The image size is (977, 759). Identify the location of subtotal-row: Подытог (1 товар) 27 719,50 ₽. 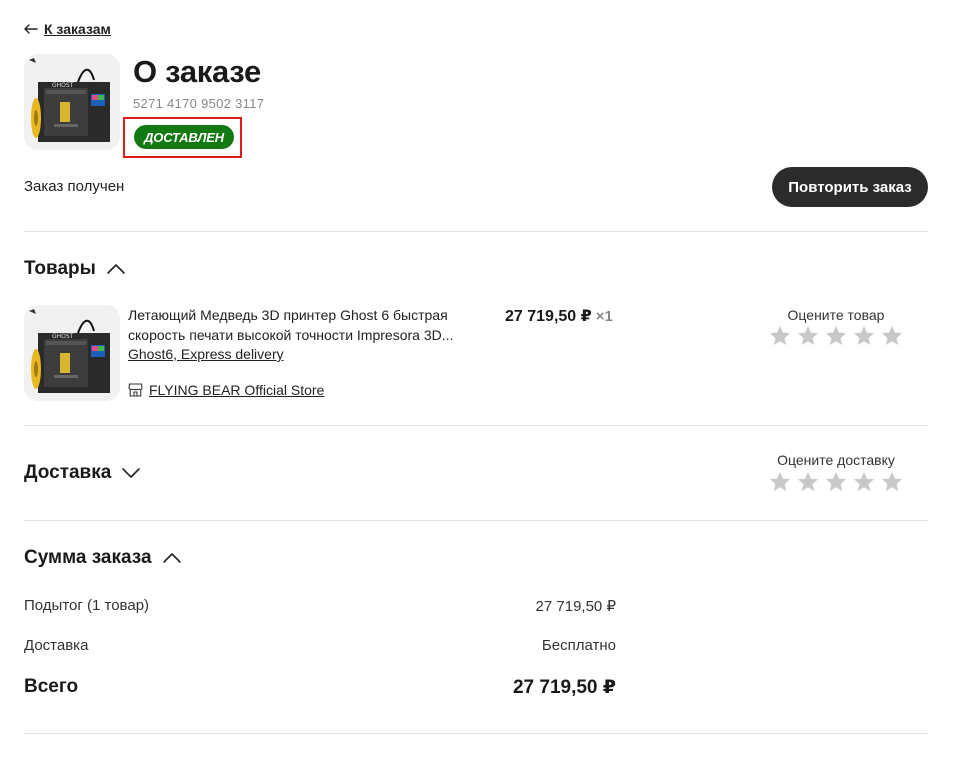
(320, 606).